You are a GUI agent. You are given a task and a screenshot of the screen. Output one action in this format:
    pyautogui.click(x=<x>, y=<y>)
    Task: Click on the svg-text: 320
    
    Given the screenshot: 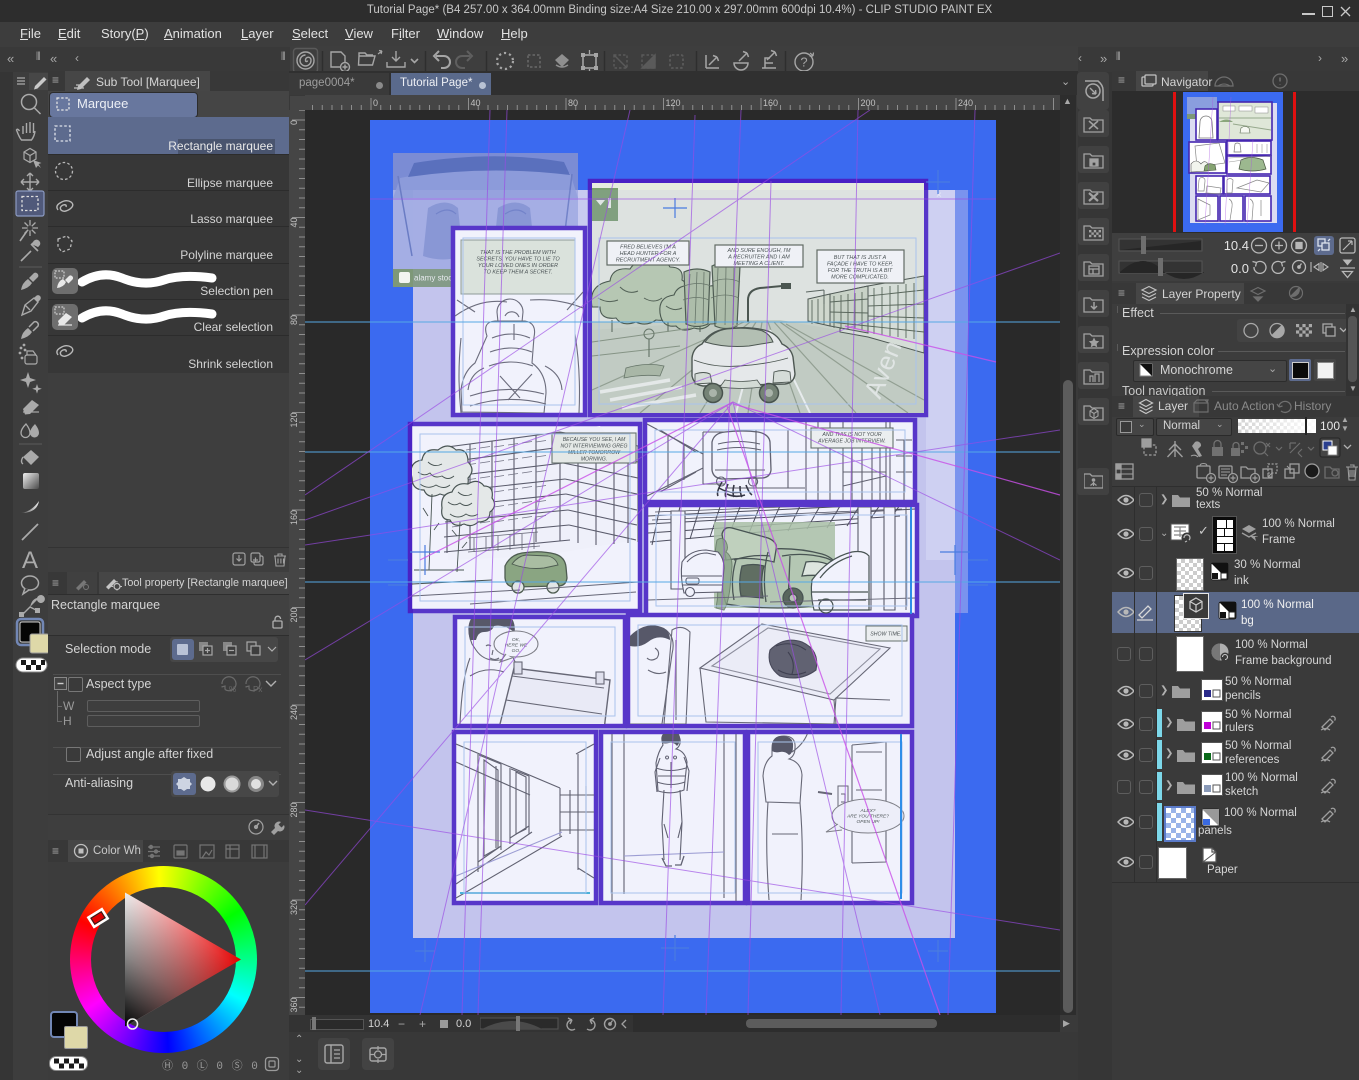 What is the action you would take?
    pyautogui.click(x=294, y=907)
    